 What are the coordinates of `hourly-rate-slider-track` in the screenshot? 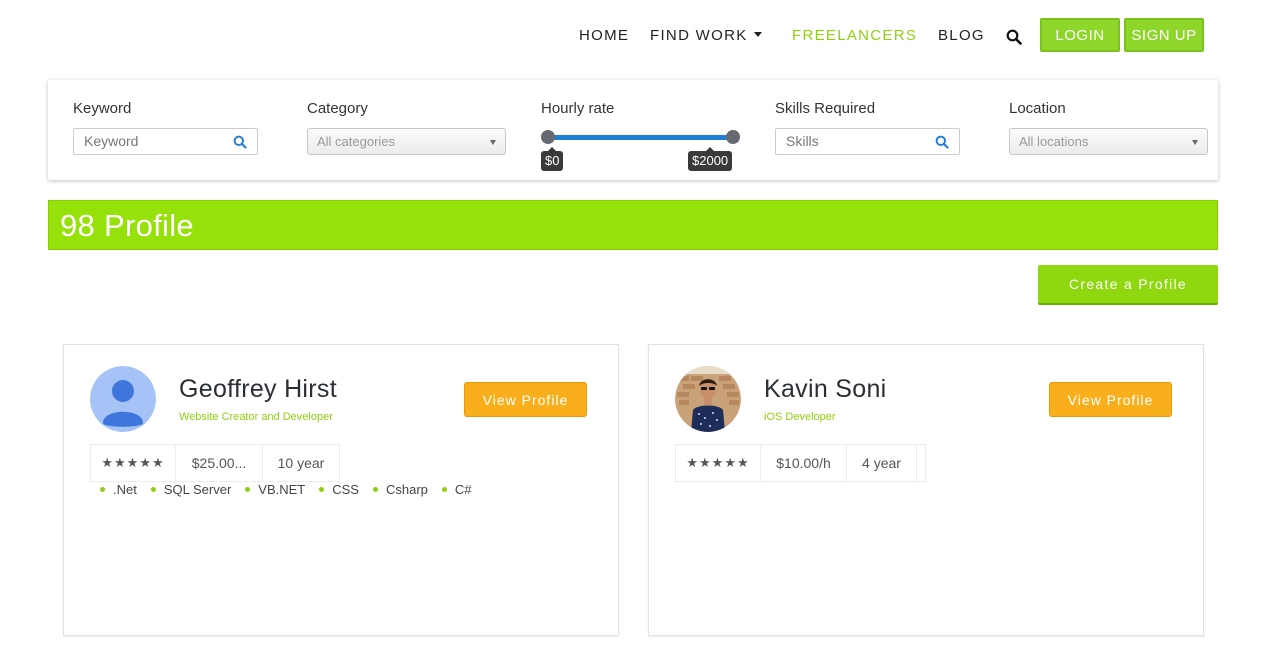 It's located at (640, 137).